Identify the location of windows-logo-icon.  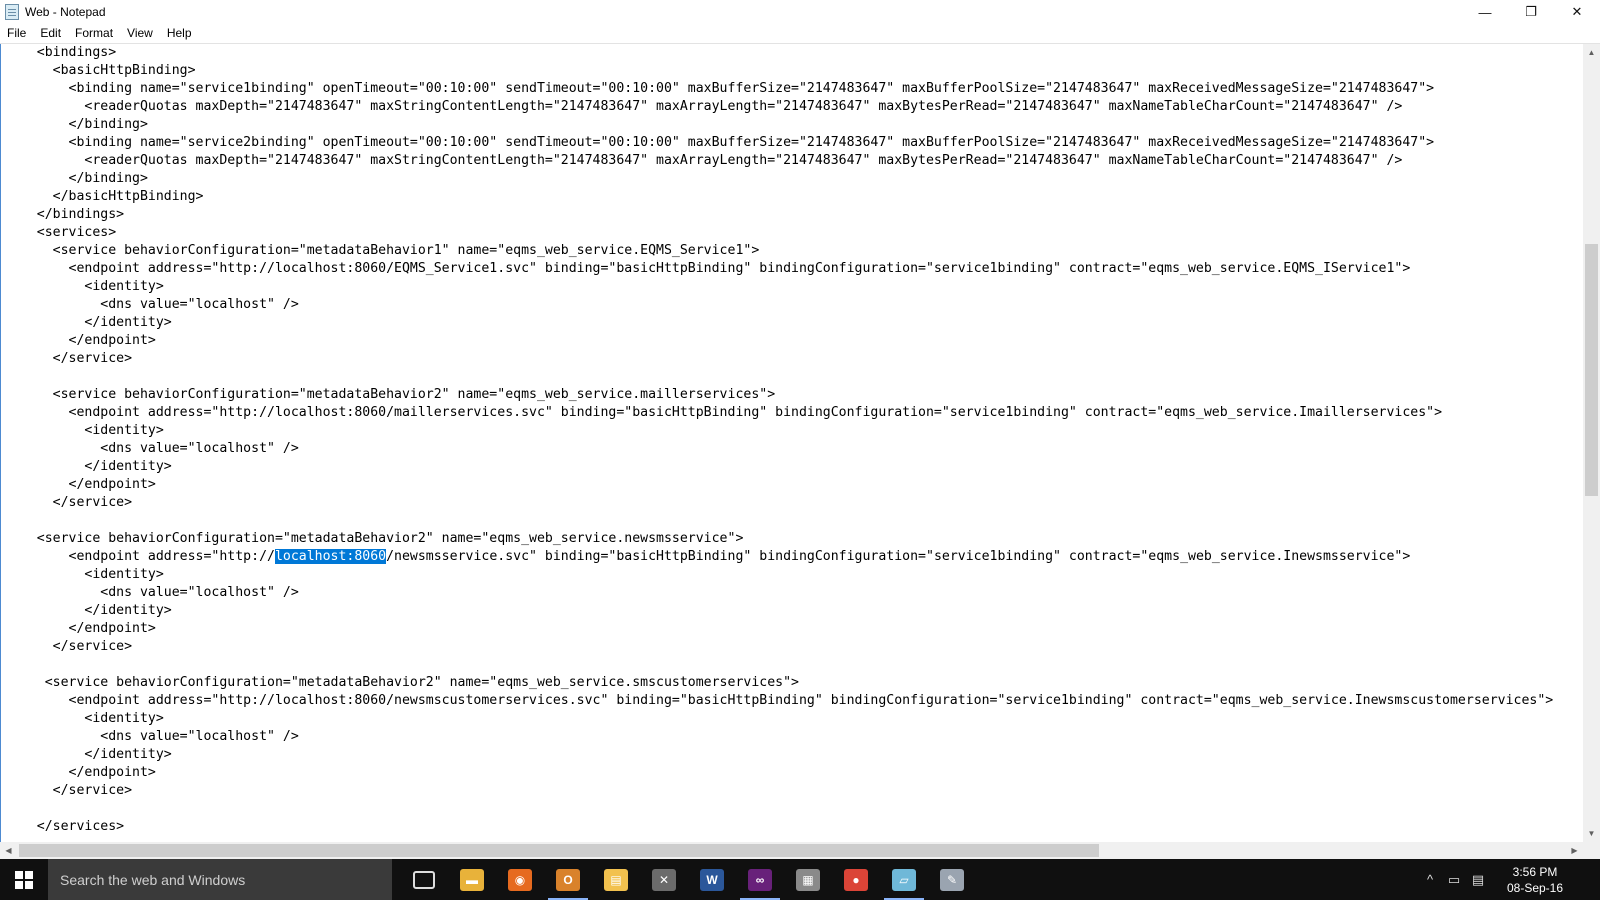
(24, 879).